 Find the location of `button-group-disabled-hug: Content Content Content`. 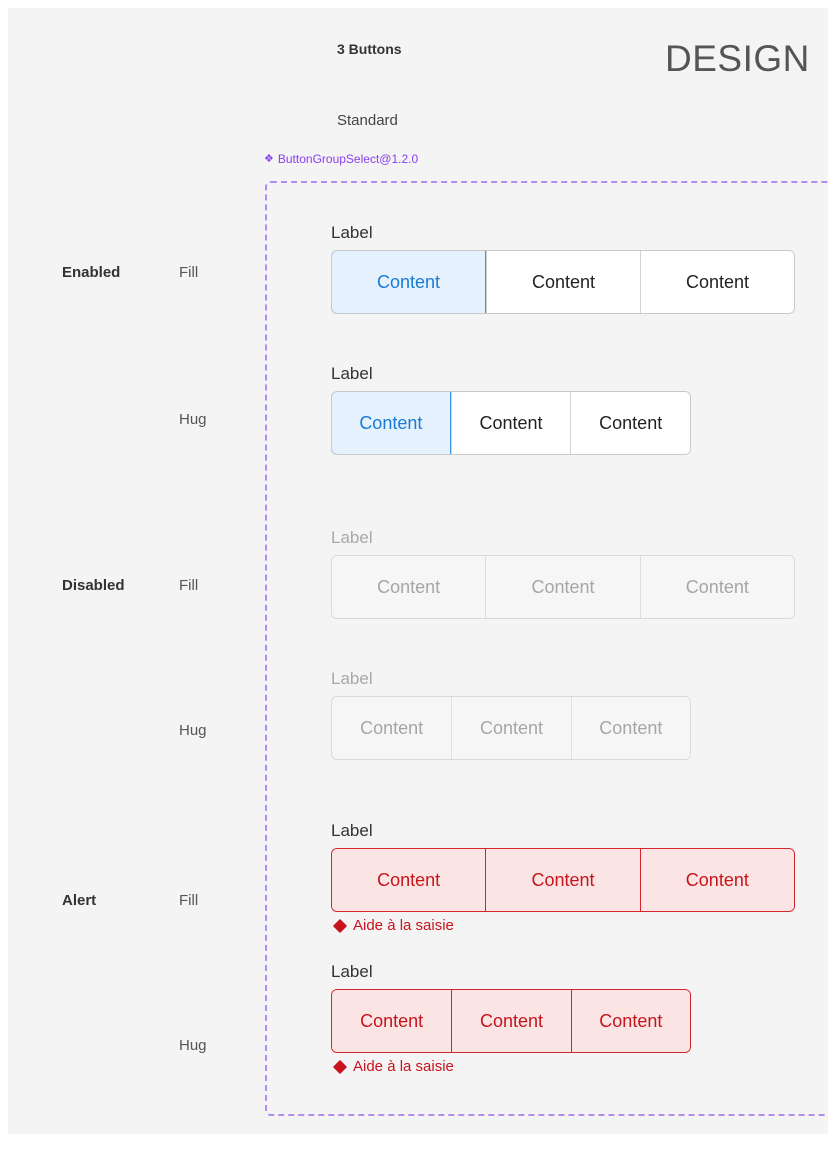

button-group-disabled-hug: Content Content Content is located at coordinates (511, 728).